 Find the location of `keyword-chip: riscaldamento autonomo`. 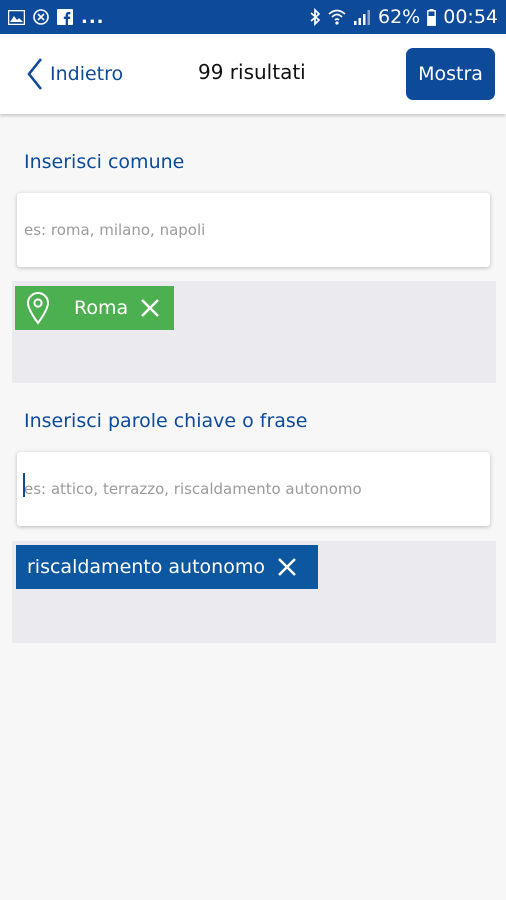

keyword-chip: riscaldamento autonomo is located at coordinates (167, 567).